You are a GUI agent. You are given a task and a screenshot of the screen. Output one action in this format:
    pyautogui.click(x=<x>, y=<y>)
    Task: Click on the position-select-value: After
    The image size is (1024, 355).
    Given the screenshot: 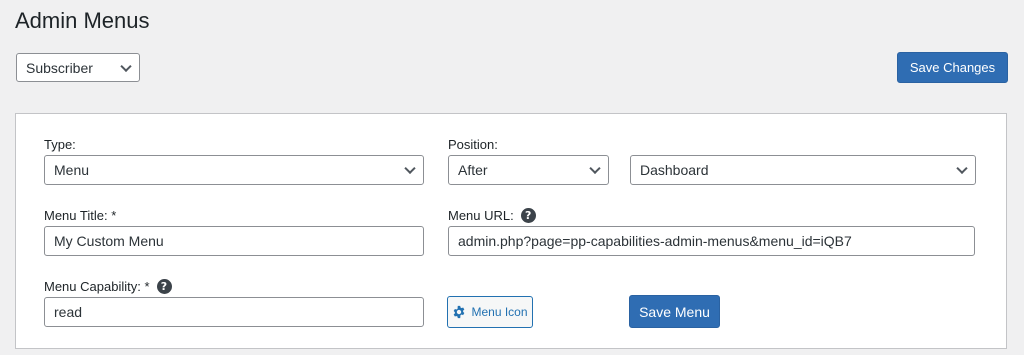 What is the action you would take?
    pyautogui.click(x=473, y=170)
    